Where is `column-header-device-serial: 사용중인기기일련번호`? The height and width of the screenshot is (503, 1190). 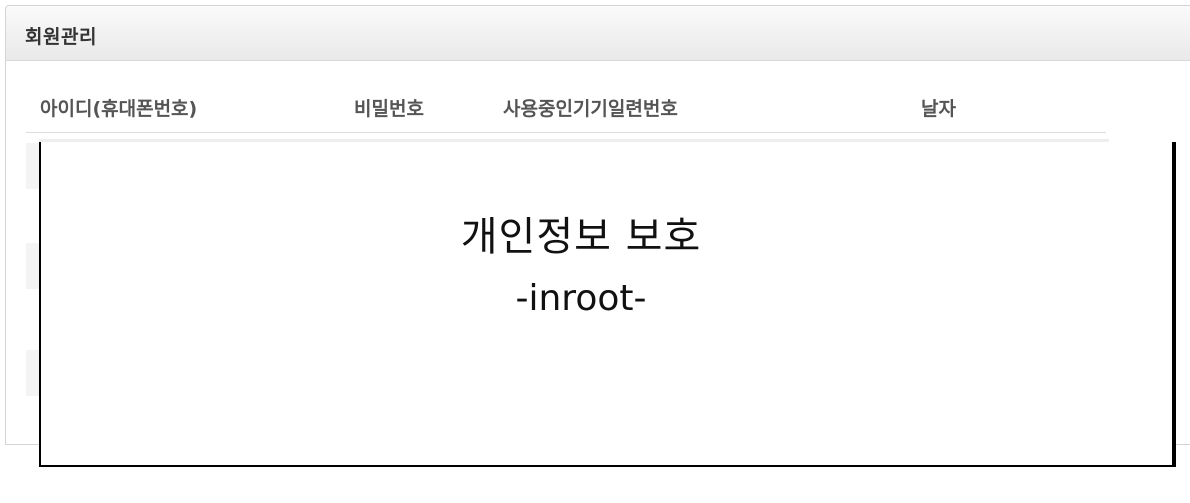
column-header-device-serial: 사용중인기기일련번호 is located at coordinates (590, 107).